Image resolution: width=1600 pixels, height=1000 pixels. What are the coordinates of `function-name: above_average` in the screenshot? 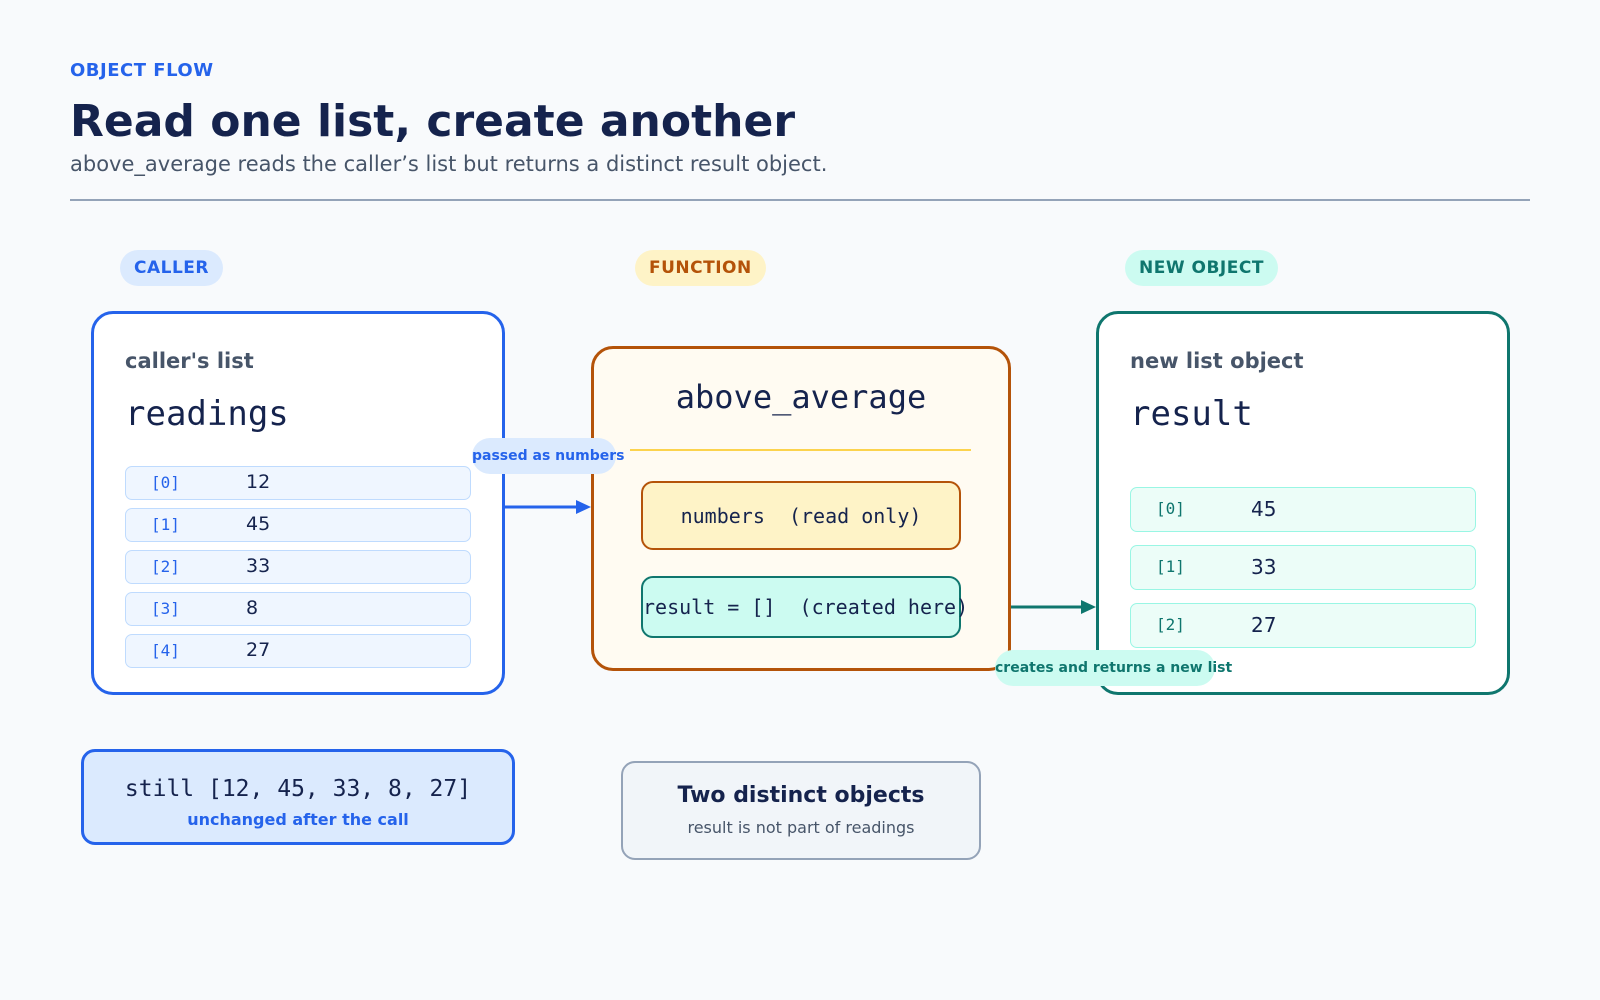 It's located at (801, 397).